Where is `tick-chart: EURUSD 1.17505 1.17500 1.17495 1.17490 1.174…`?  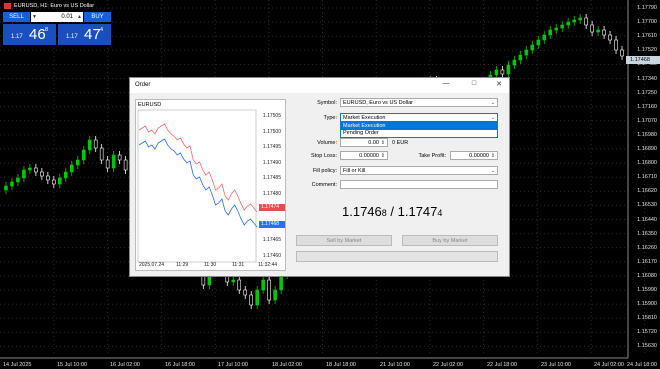 tick-chart: EURUSD 1.17505 1.17500 1.17495 1.17490 1.174… is located at coordinates (210, 185).